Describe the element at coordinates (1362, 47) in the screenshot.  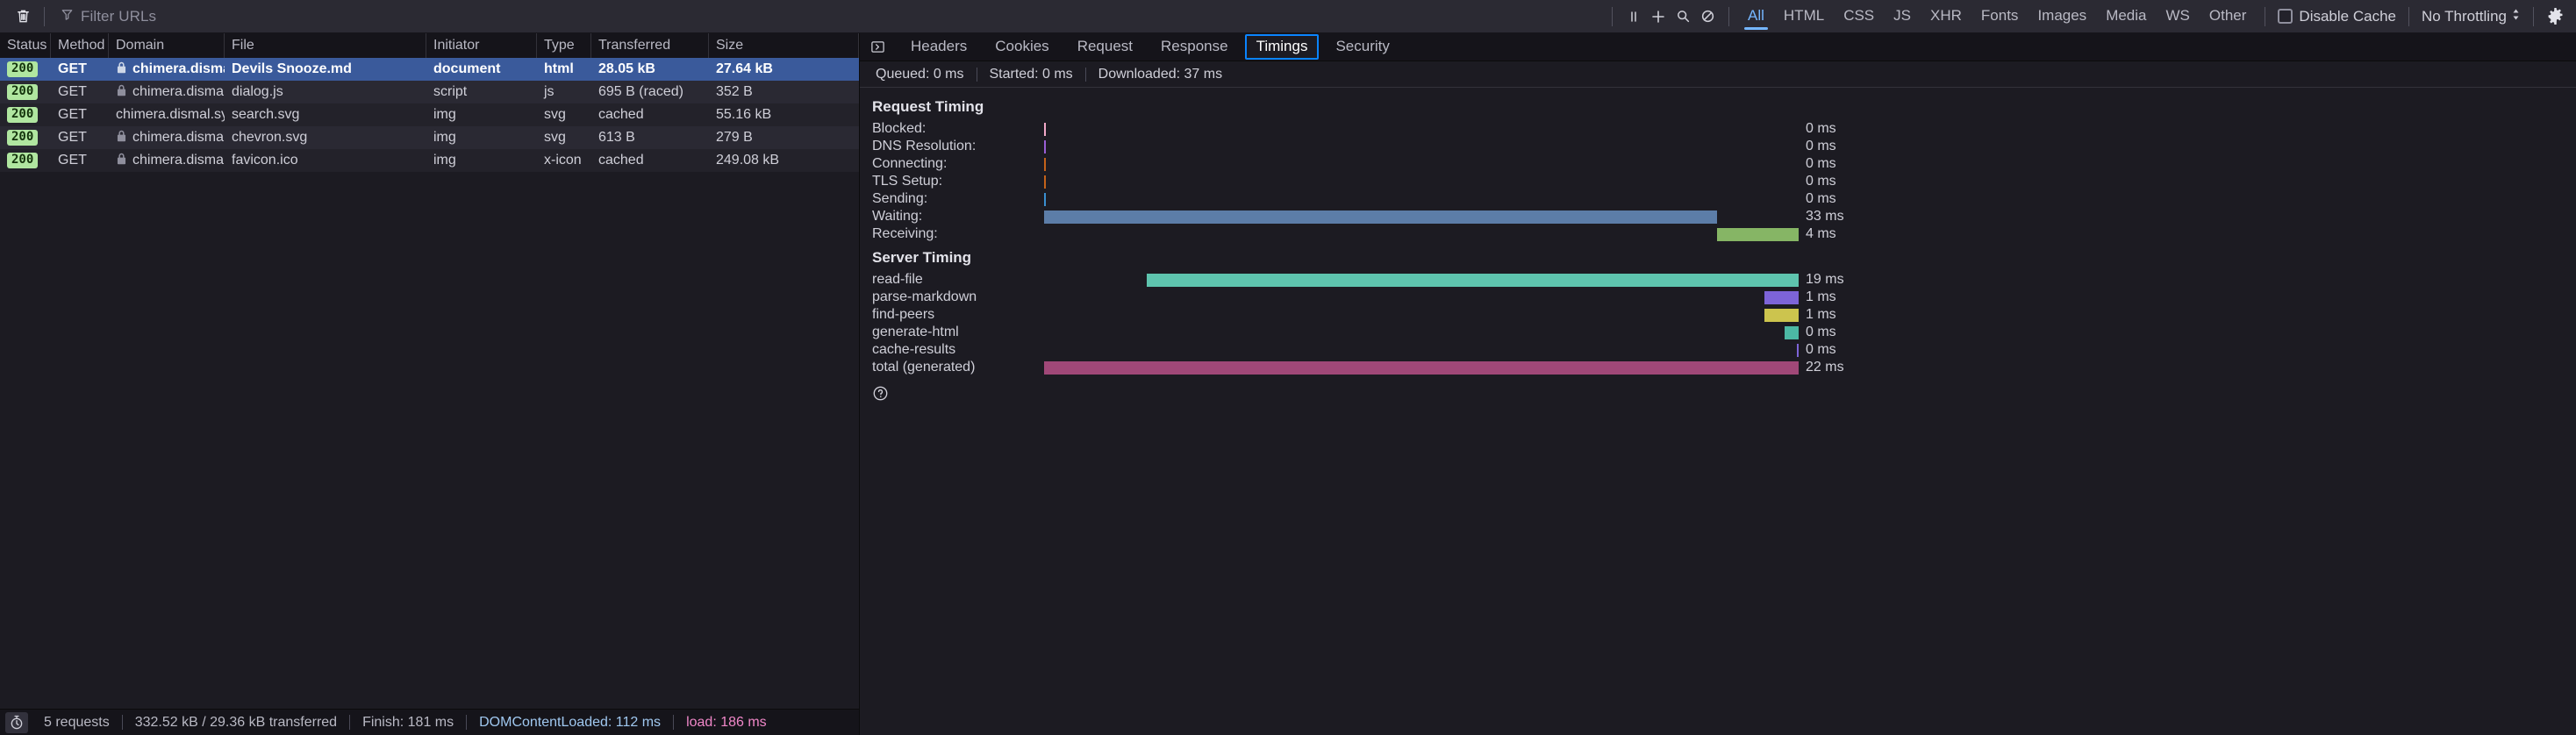
I see `tab-security: Security` at that location.